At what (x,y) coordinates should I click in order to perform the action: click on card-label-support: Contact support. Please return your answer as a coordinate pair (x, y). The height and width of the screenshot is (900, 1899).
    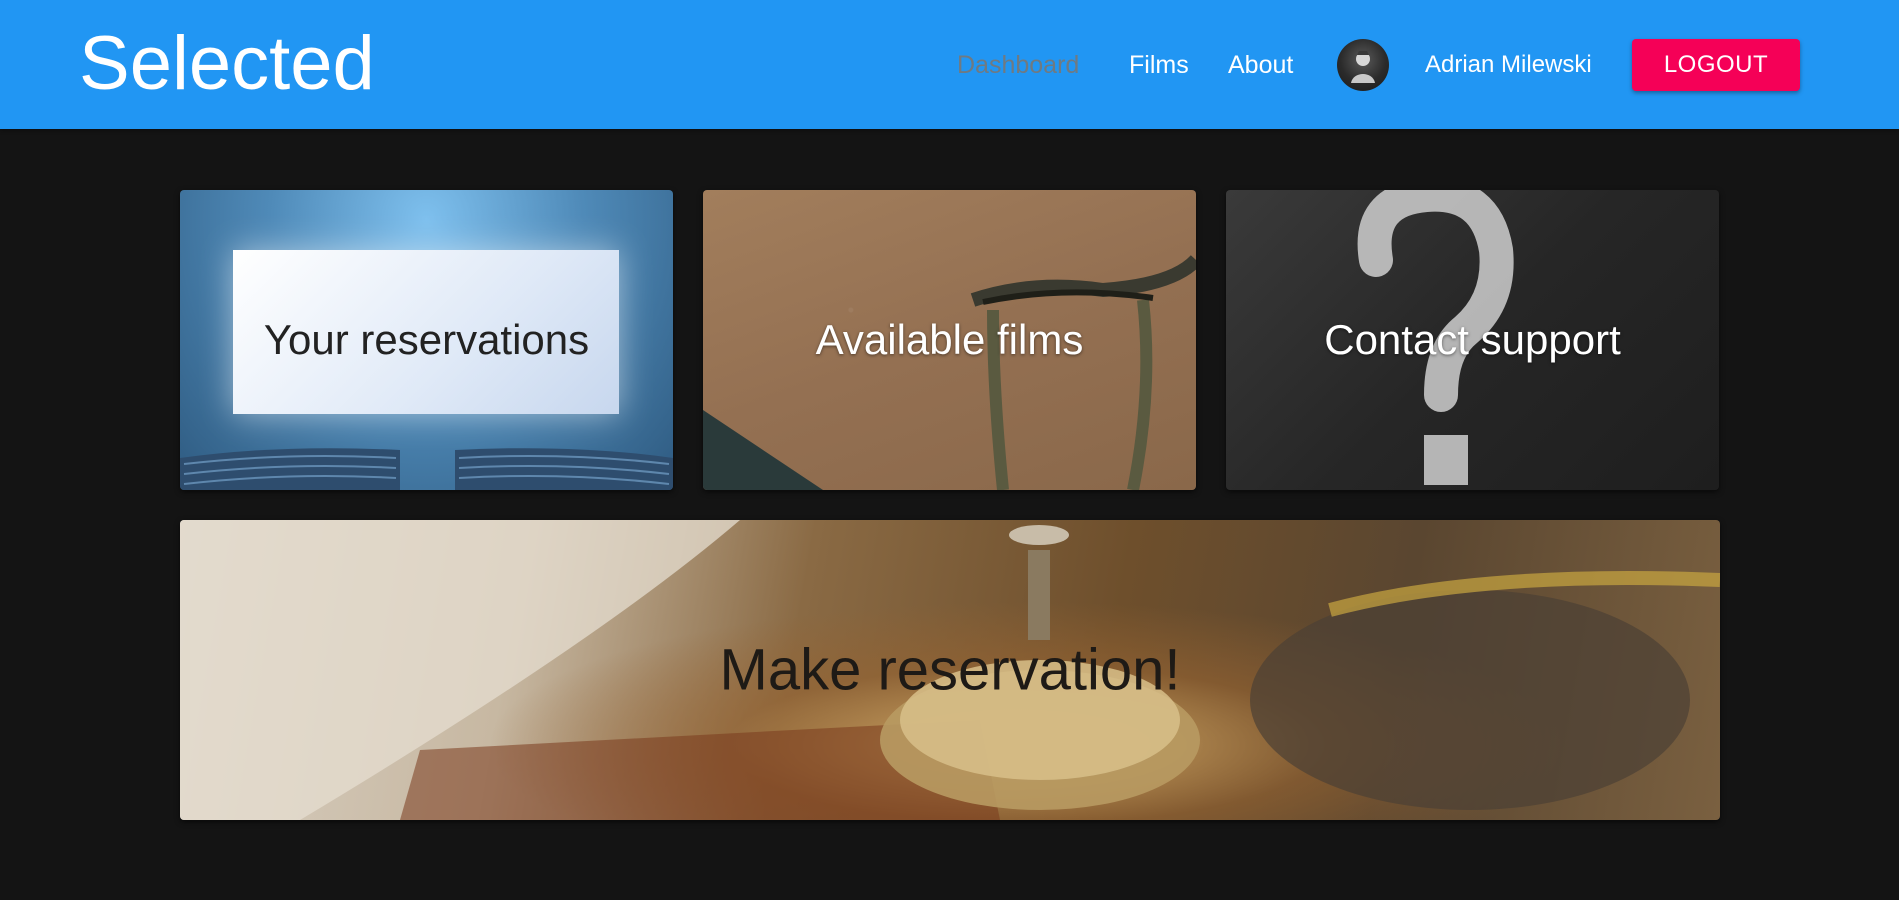
    Looking at the image, I should click on (1472, 339).